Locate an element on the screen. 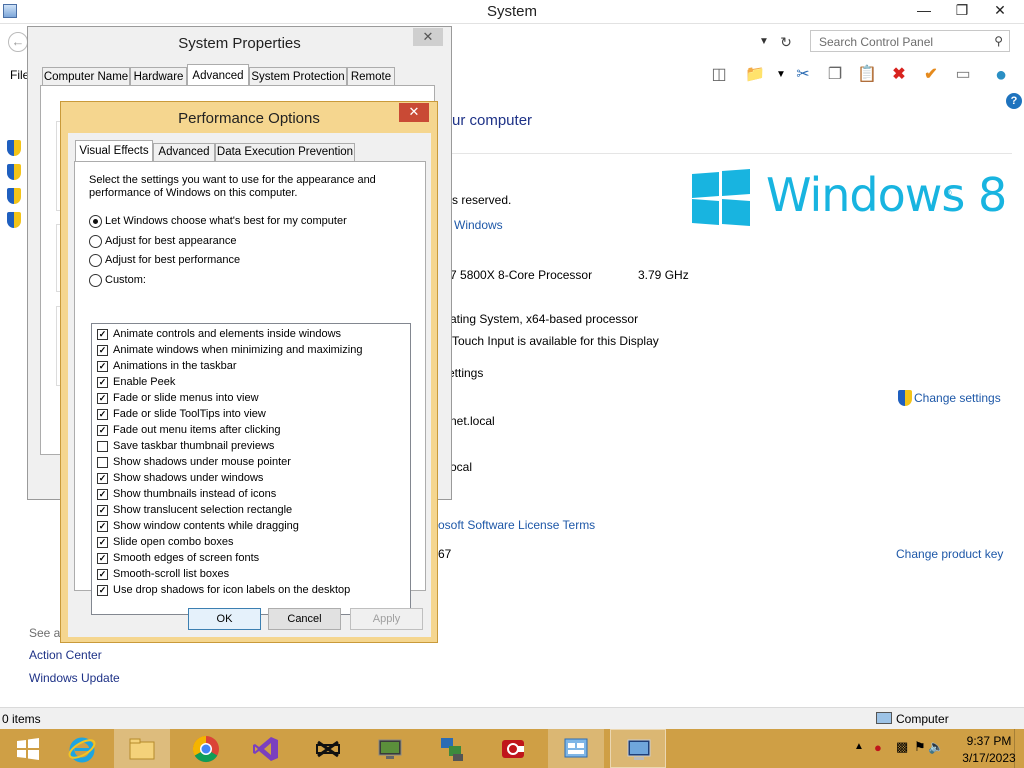 Image resolution: width=1024 pixels, height=768 pixels. checkbox-label: Show window contents while dragging is located at coordinates (206, 526).